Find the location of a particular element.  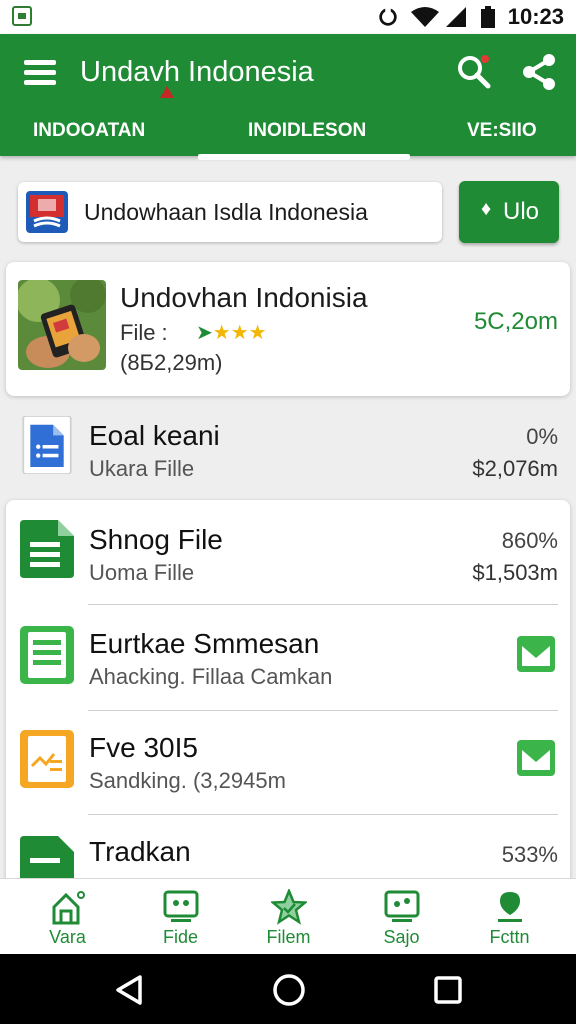

bottom-navigation: Vara Fide Filem Sajo Fcttn is located at coordinates (288, 916).